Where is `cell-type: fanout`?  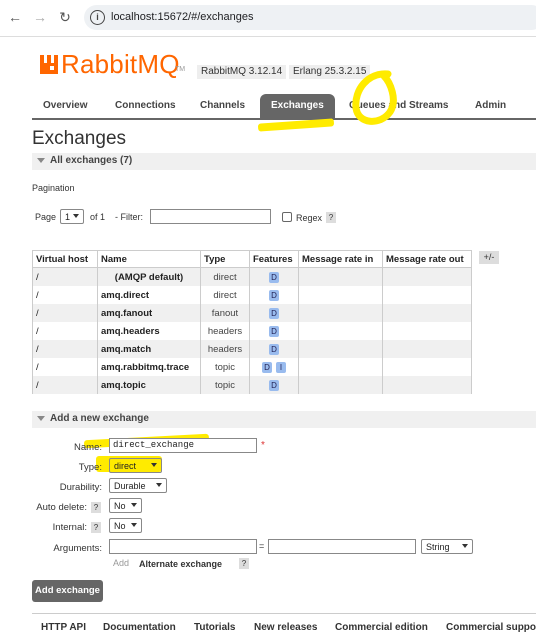 cell-type: fanout is located at coordinates (225, 313).